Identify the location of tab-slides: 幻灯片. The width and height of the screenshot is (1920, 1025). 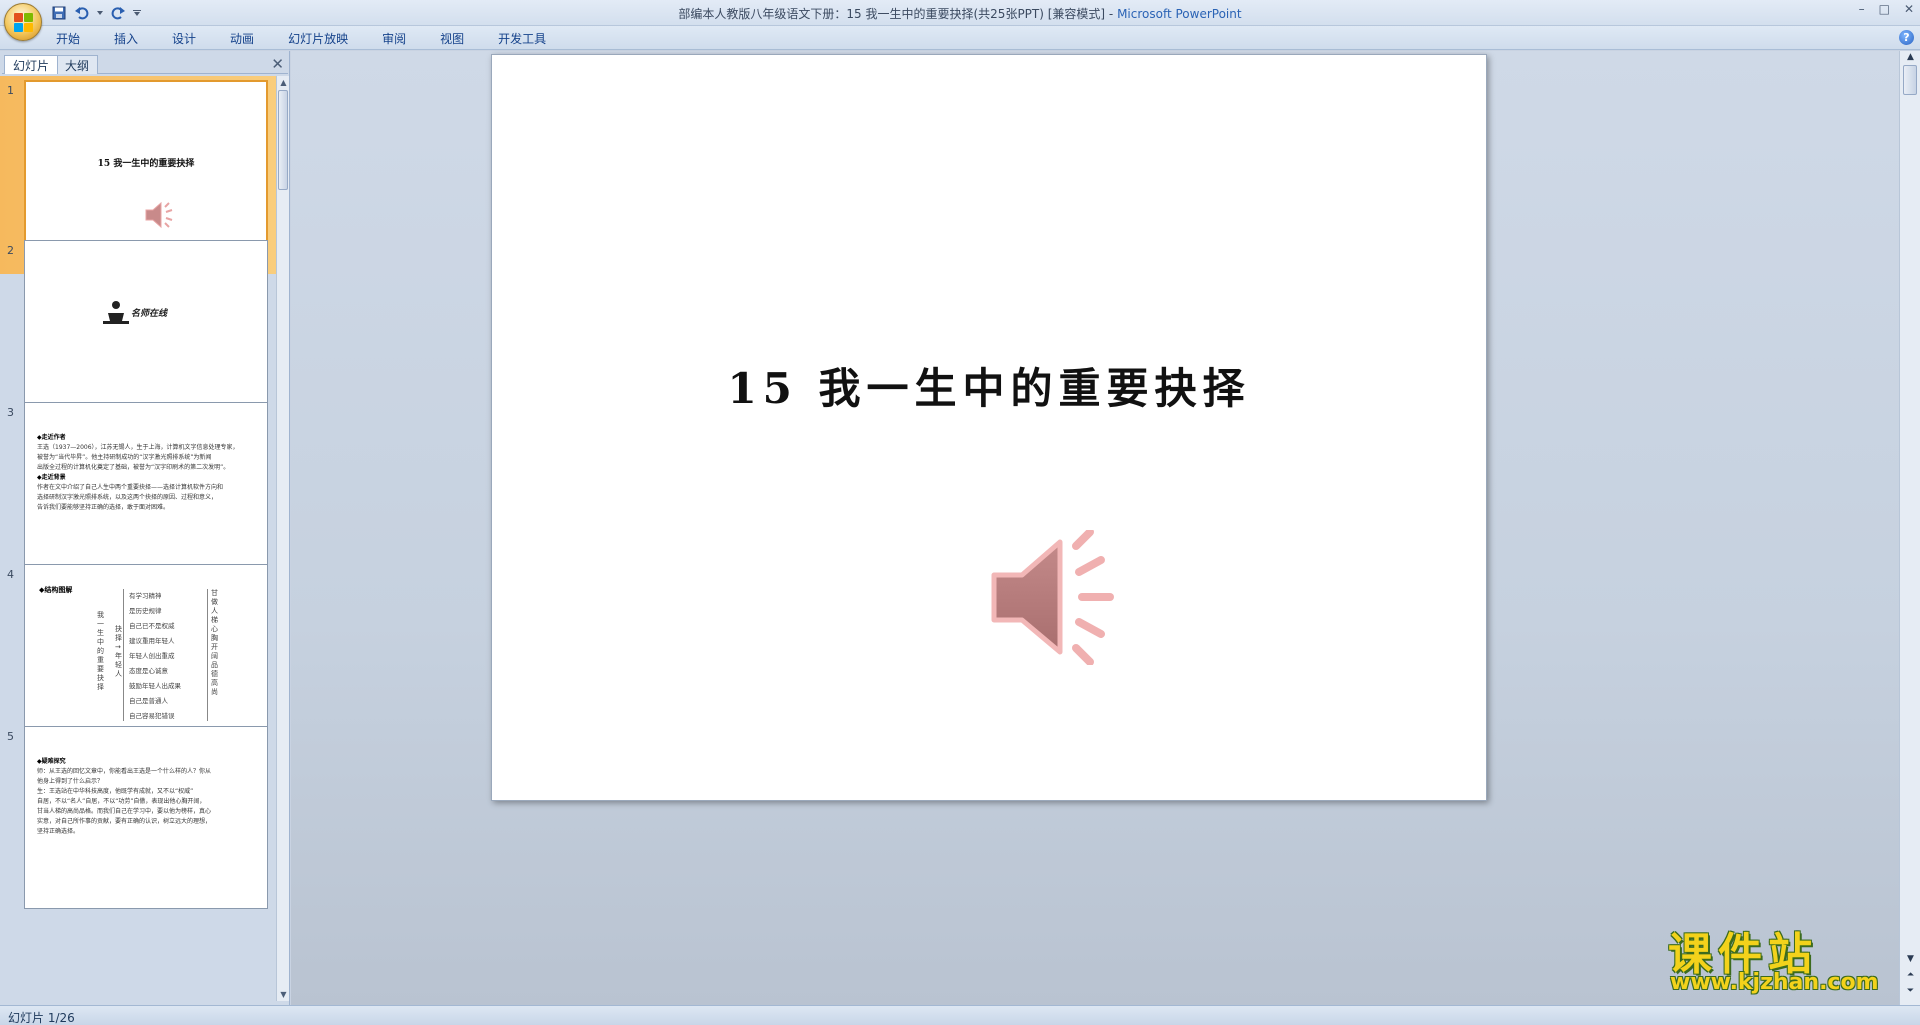
(31, 64).